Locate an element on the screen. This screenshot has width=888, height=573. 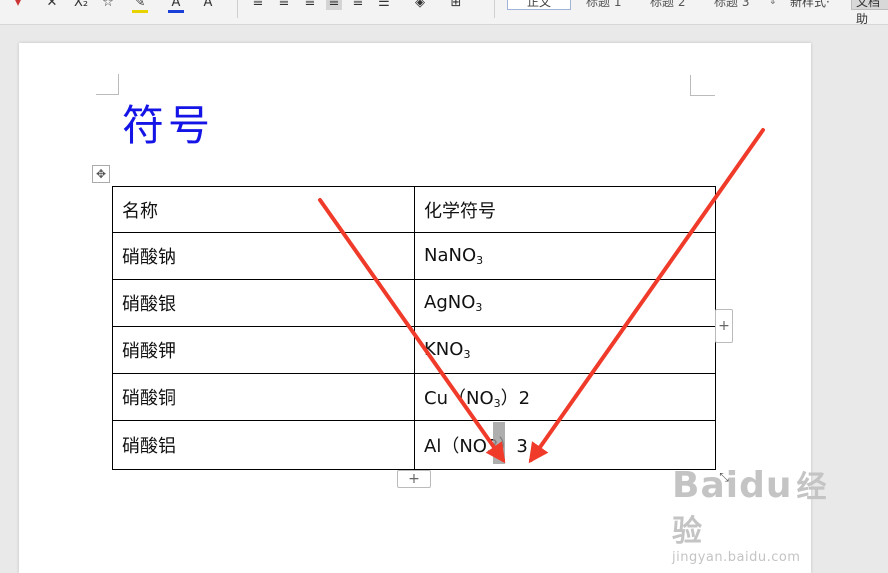
watermark-logo: Baidu 经验 is located at coordinates (756, 506).